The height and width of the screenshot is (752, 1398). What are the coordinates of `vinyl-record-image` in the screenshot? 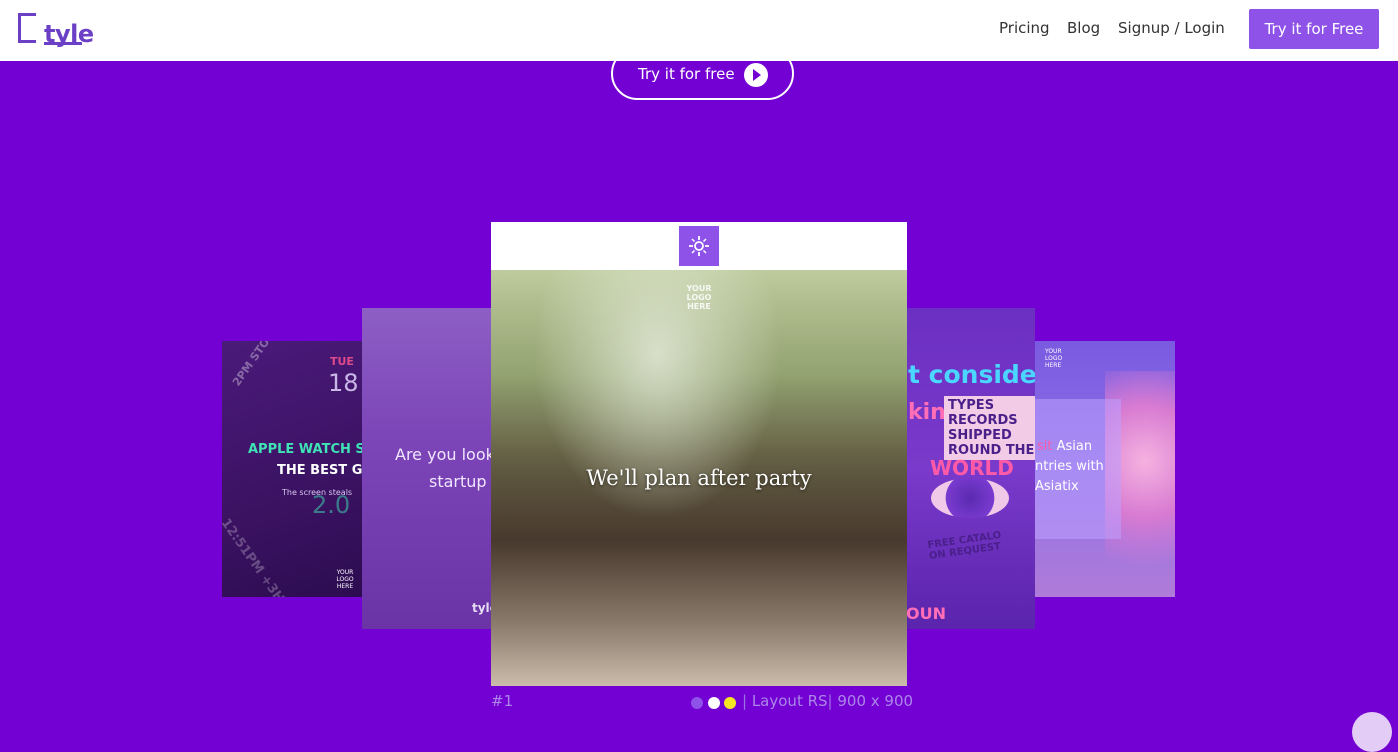 It's located at (970, 498).